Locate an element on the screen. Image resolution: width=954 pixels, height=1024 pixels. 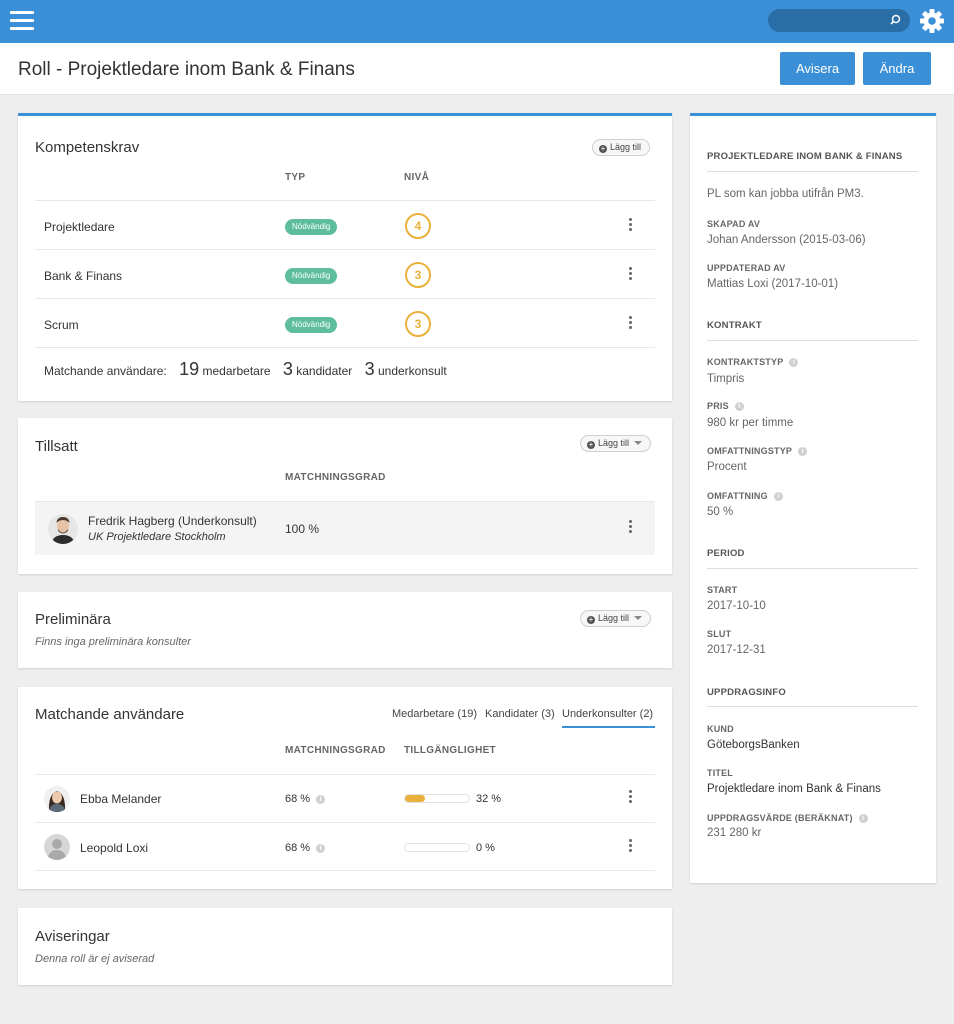
availability-bar-fill is located at coordinates (415, 798).